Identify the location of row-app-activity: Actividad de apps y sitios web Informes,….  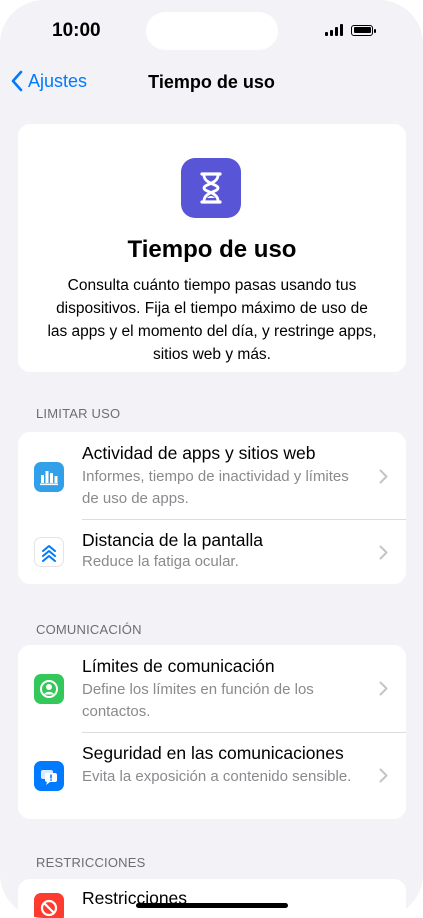
(212, 476).